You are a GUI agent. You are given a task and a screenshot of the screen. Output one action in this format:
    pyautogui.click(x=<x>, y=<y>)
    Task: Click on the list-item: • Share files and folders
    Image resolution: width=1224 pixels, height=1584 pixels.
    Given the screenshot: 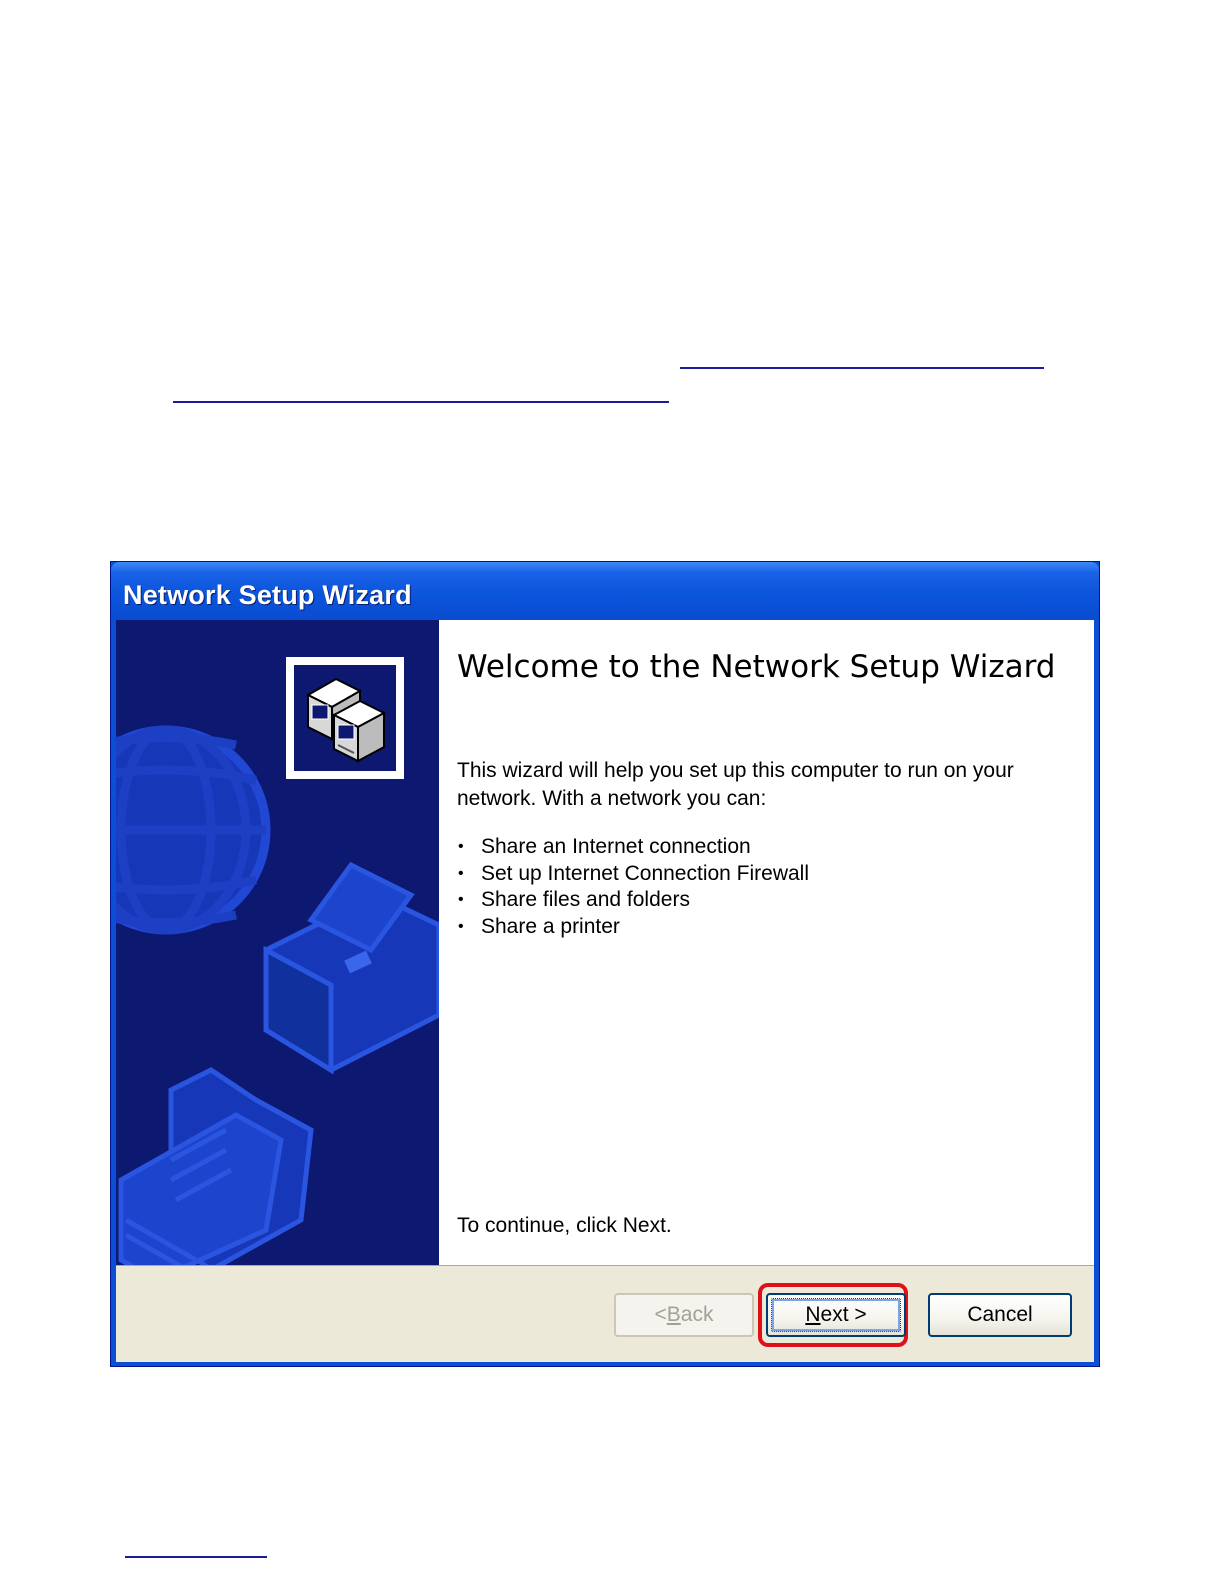 What is the action you would take?
    pyautogui.click(x=633, y=900)
    